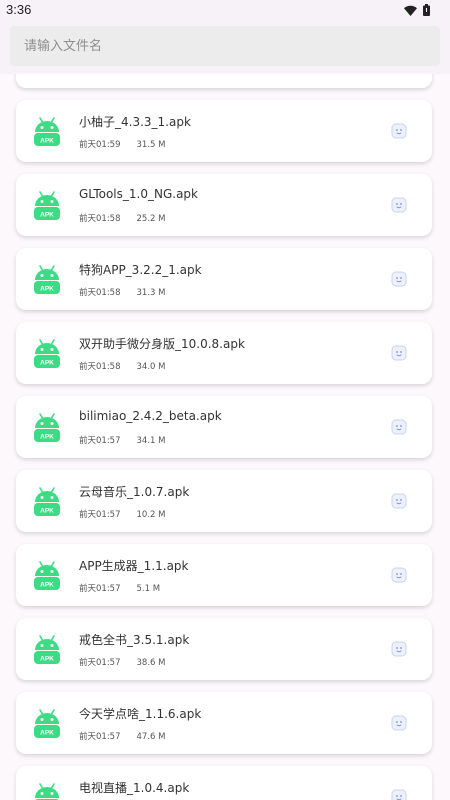  What do you see at coordinates (426, 10) in the screenshot?
I see `battery-icon` at bounding box center [426, 10].